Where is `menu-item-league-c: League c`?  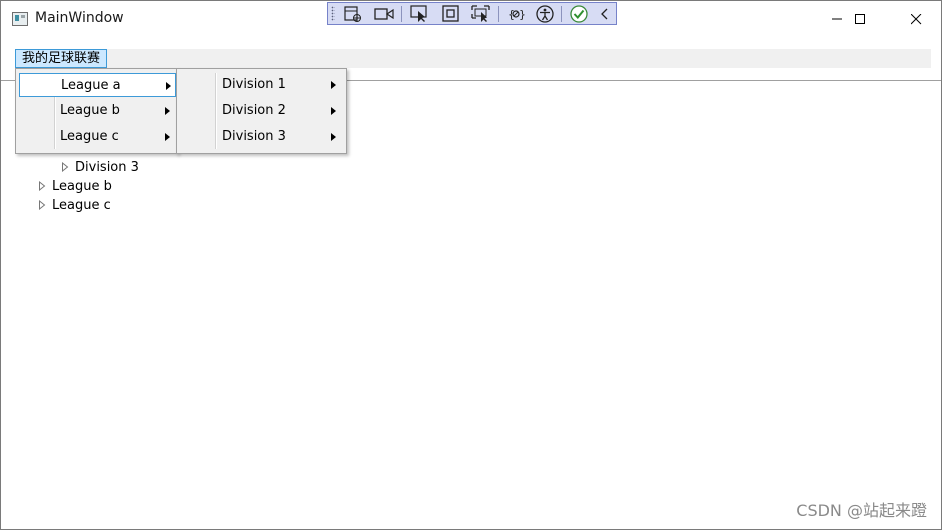 menu-item-league-c: League c is located at coordinates (97, 137).